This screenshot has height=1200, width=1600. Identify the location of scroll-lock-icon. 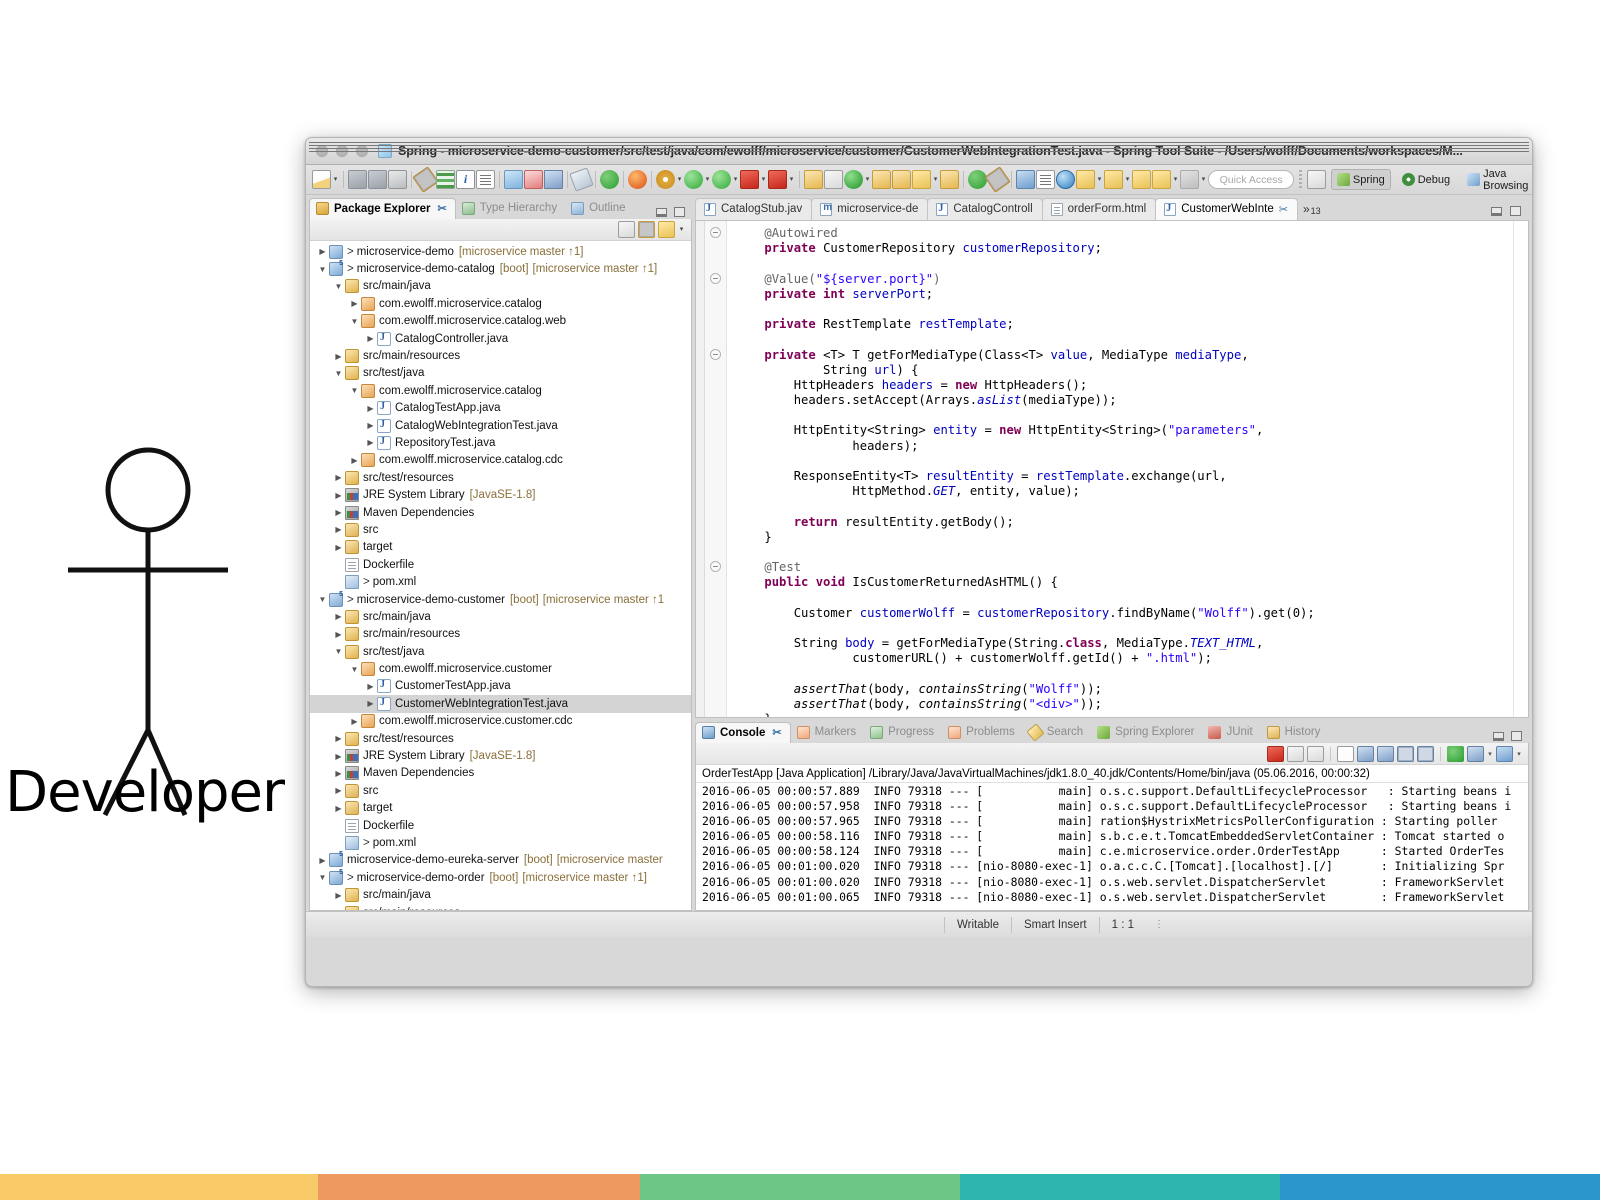
(1385, 753).